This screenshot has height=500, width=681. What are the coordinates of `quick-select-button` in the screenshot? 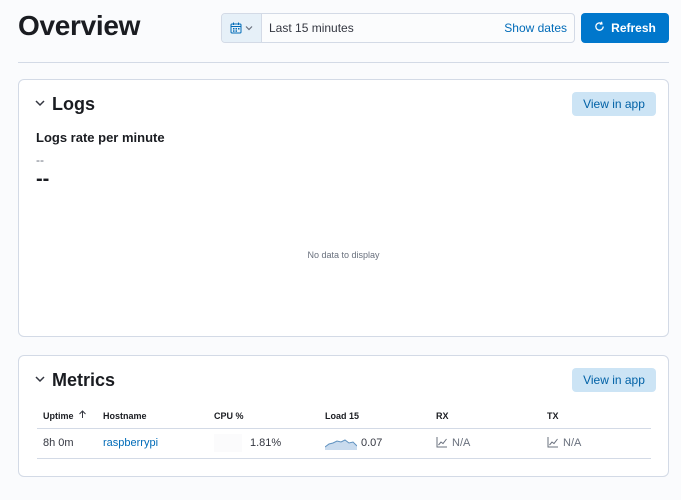 It's located at (242, 28).